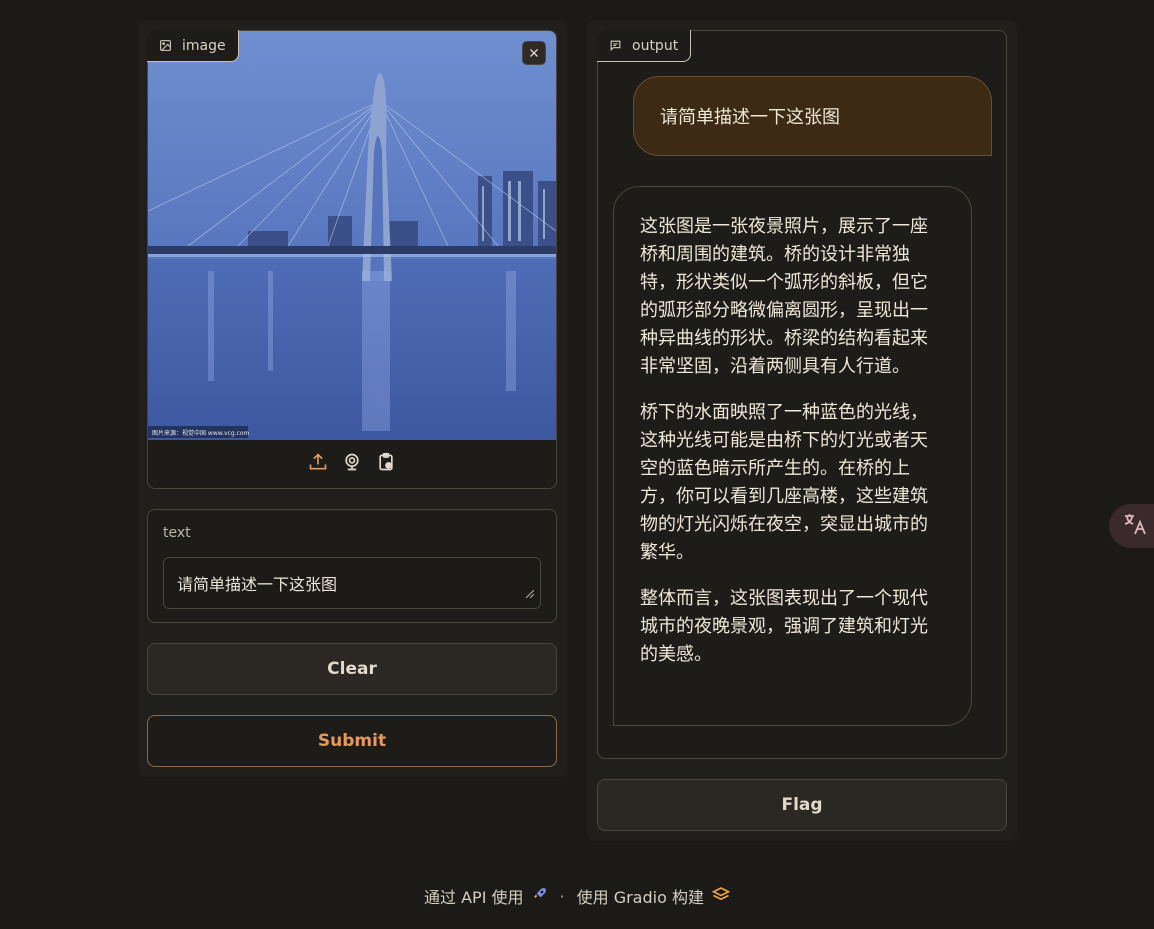 The height and width of the screenshot is (929, 1154). Describe the element at coordinates (352, 741) in the screenshot. I see `submit-button: Submit` at that location.